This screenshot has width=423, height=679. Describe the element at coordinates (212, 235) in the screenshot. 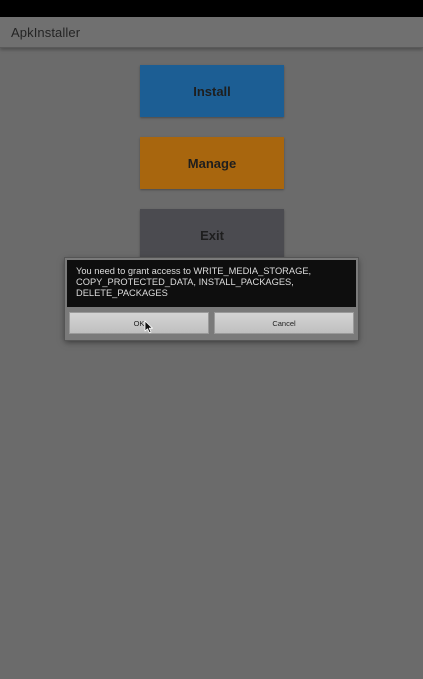

I see `exit-button: Exit` at that location.